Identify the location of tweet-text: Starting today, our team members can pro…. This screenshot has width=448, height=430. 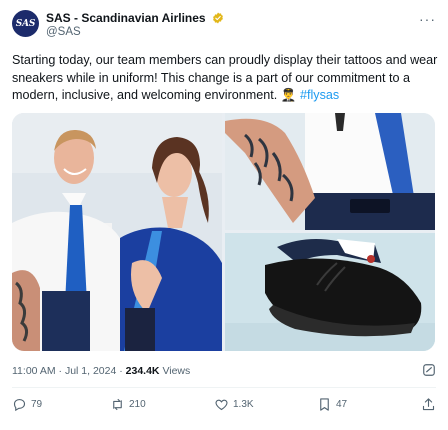
(225, 78).